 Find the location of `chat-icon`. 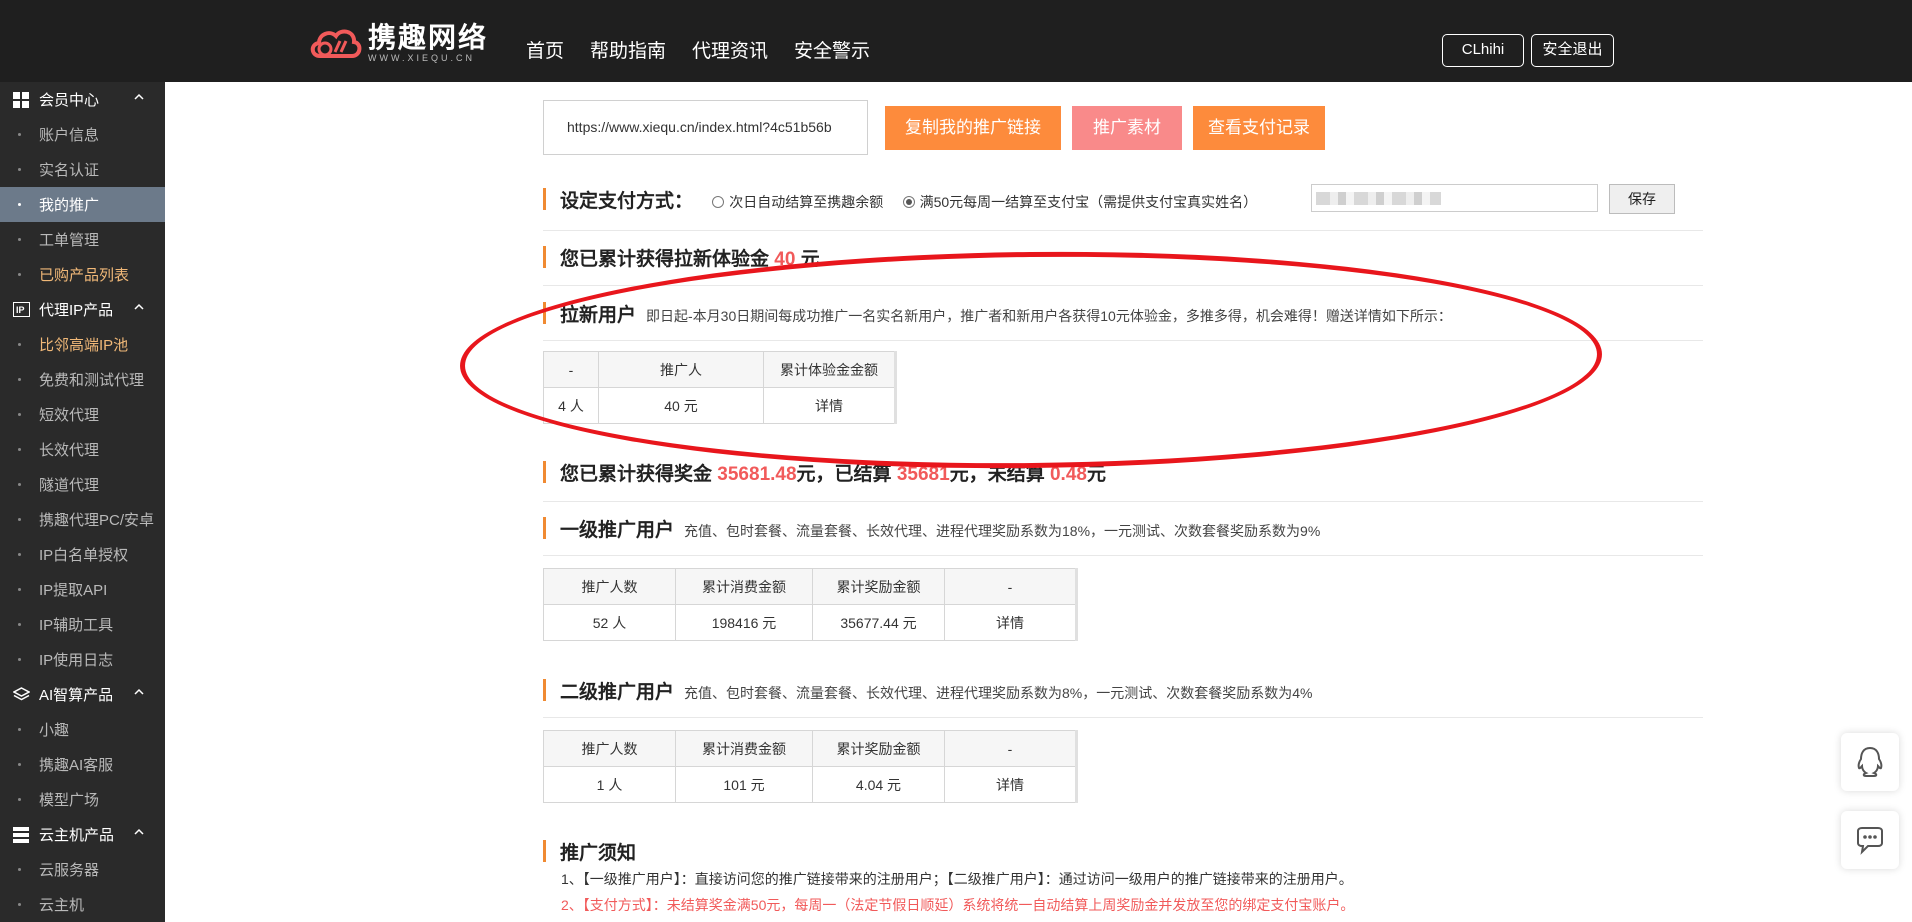

chat-icon is located at coordinates (1870, 841).